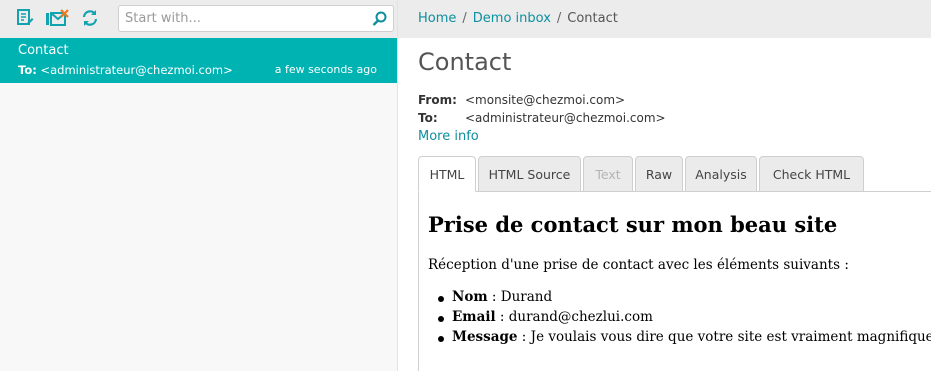 The width and height of the screenshot is (931, 371). Describe the element at coordinates (465, 62) in the screenshot. I see `message-title: Contact` at that location.